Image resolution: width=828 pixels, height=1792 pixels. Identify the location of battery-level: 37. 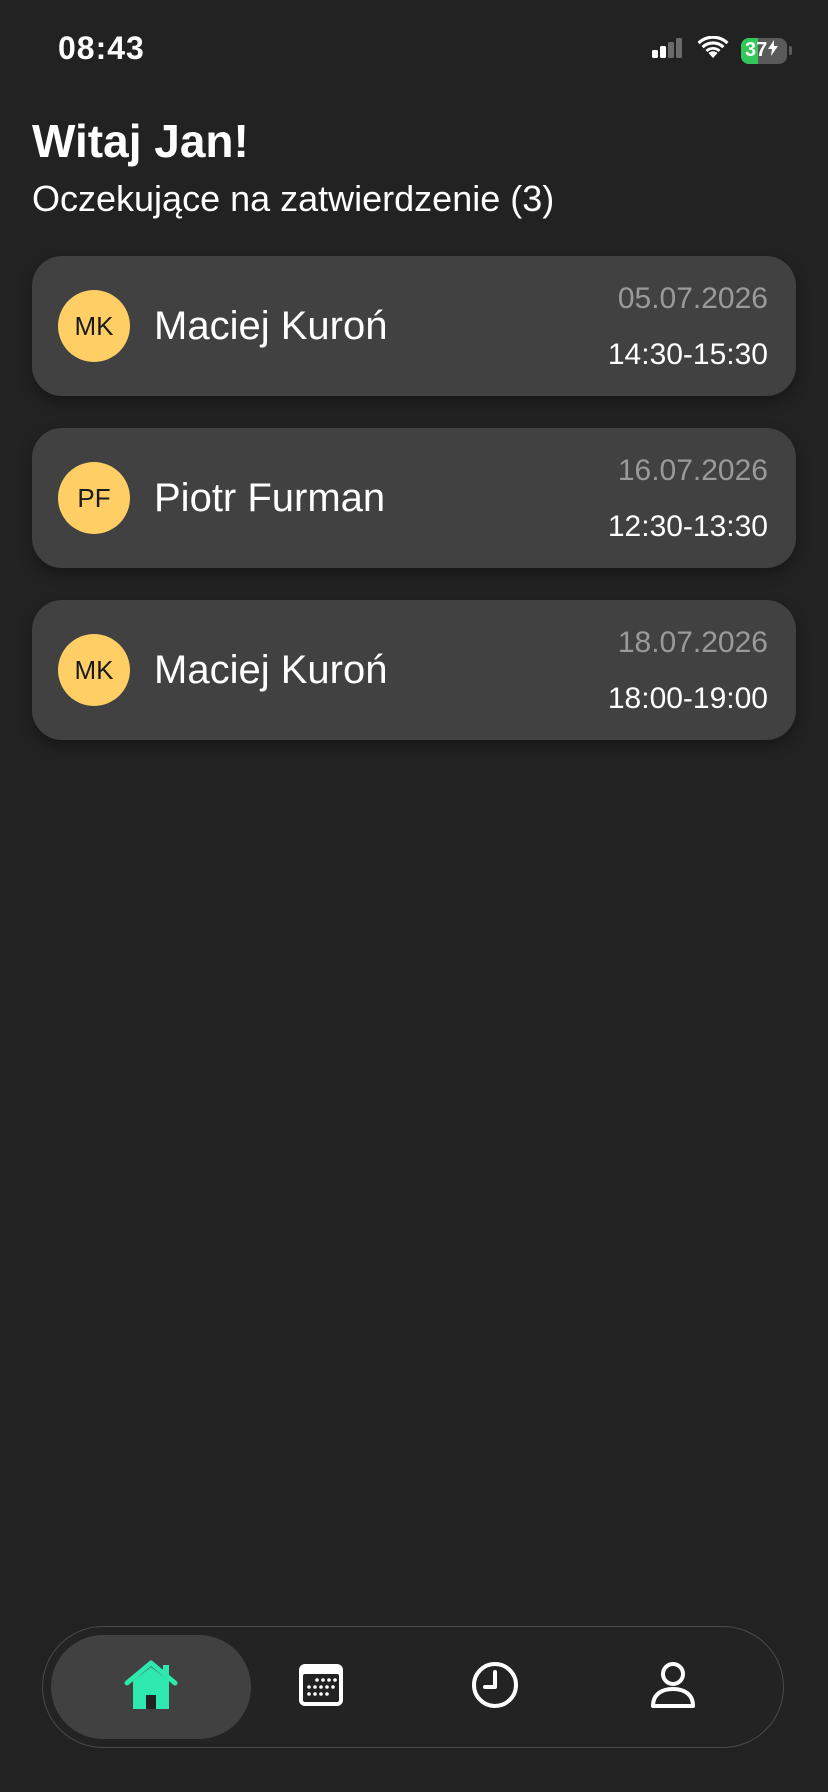
(756, 50).